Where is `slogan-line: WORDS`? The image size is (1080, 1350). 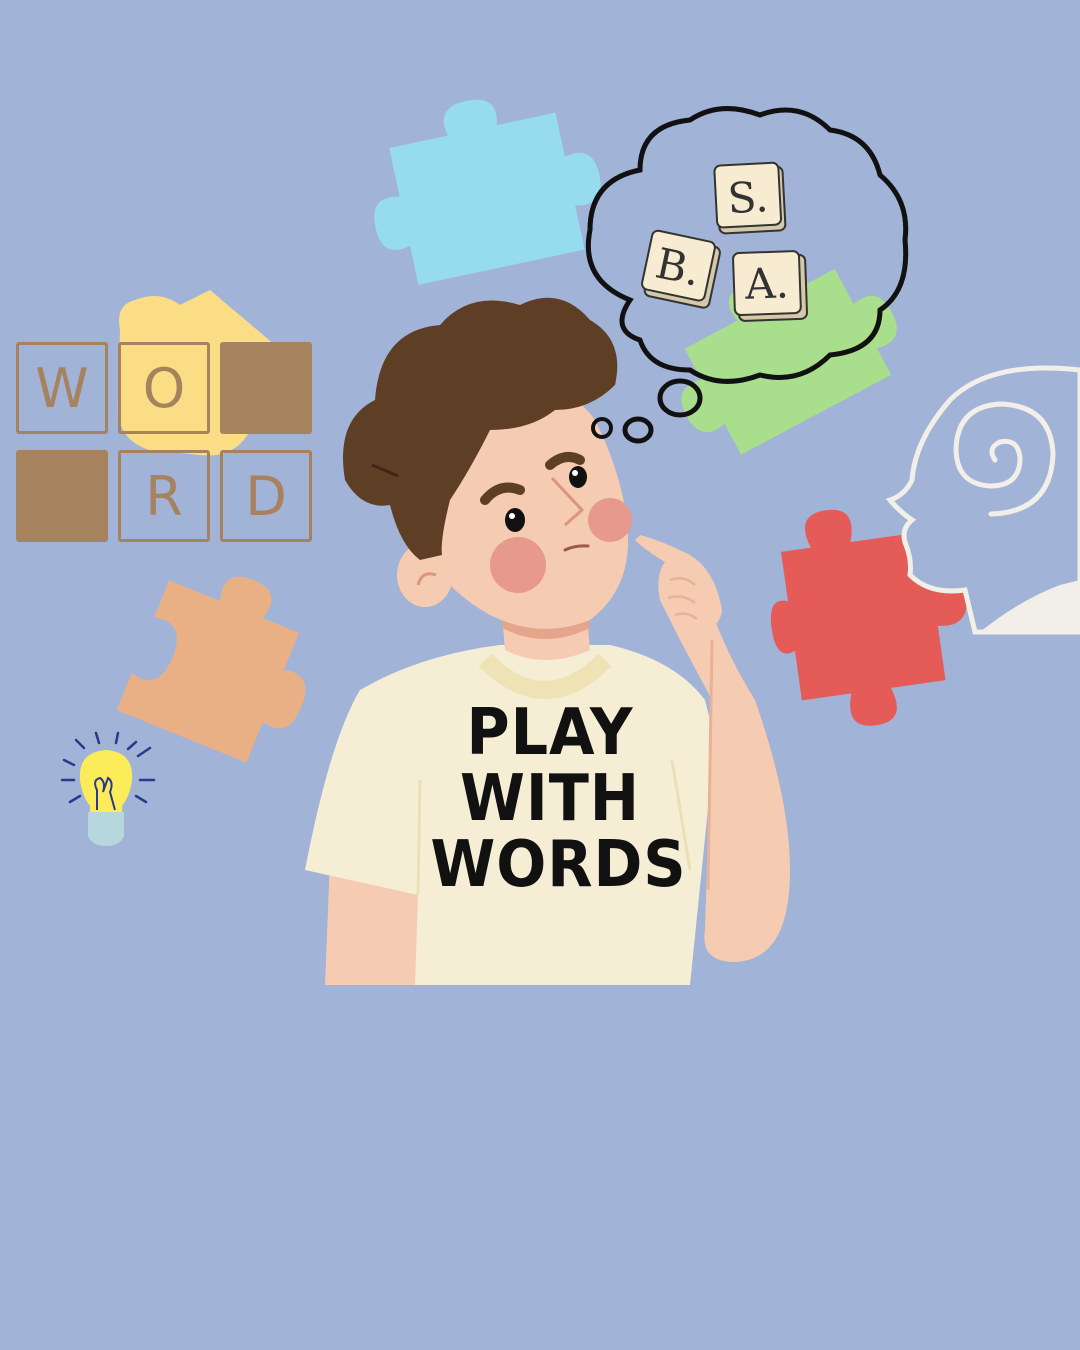 slogan-line: WORDS is located at coordinates (558, 865).